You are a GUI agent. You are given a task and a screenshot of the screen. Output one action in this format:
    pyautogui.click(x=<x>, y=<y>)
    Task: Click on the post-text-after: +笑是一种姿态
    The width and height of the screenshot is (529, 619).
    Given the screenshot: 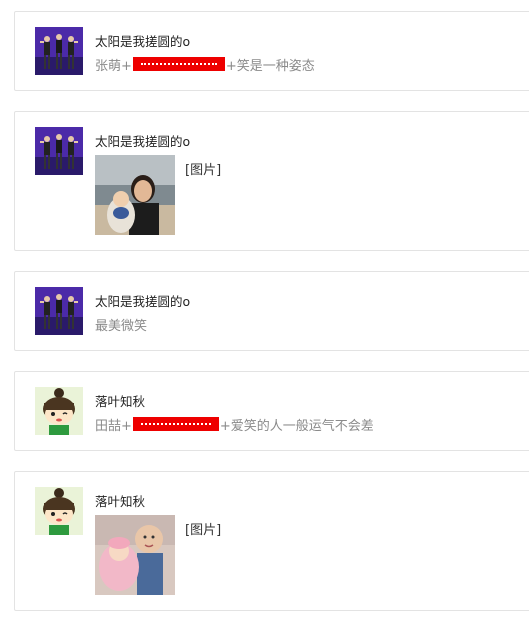 What is the action you would take?
    pyautogui.click(x=270, y=66)
    